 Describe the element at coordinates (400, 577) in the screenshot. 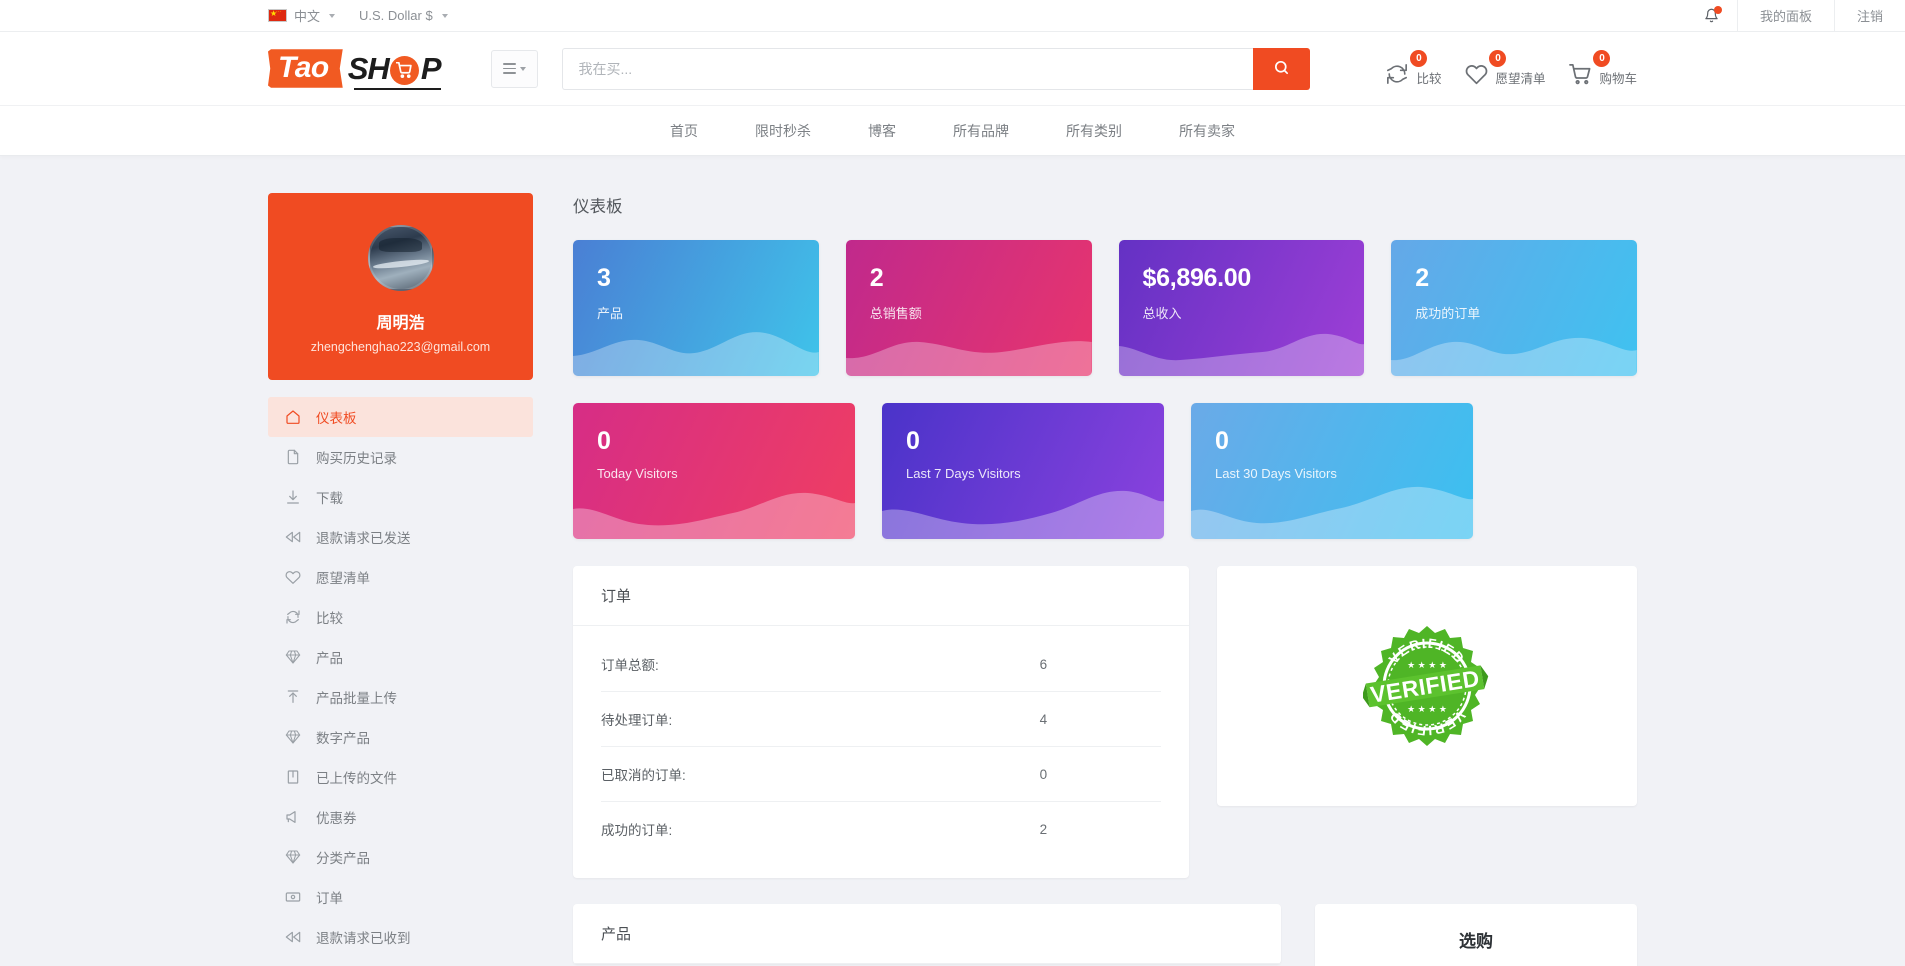

I see `sidebar-item-wishlist: 愿望清单` at that location.